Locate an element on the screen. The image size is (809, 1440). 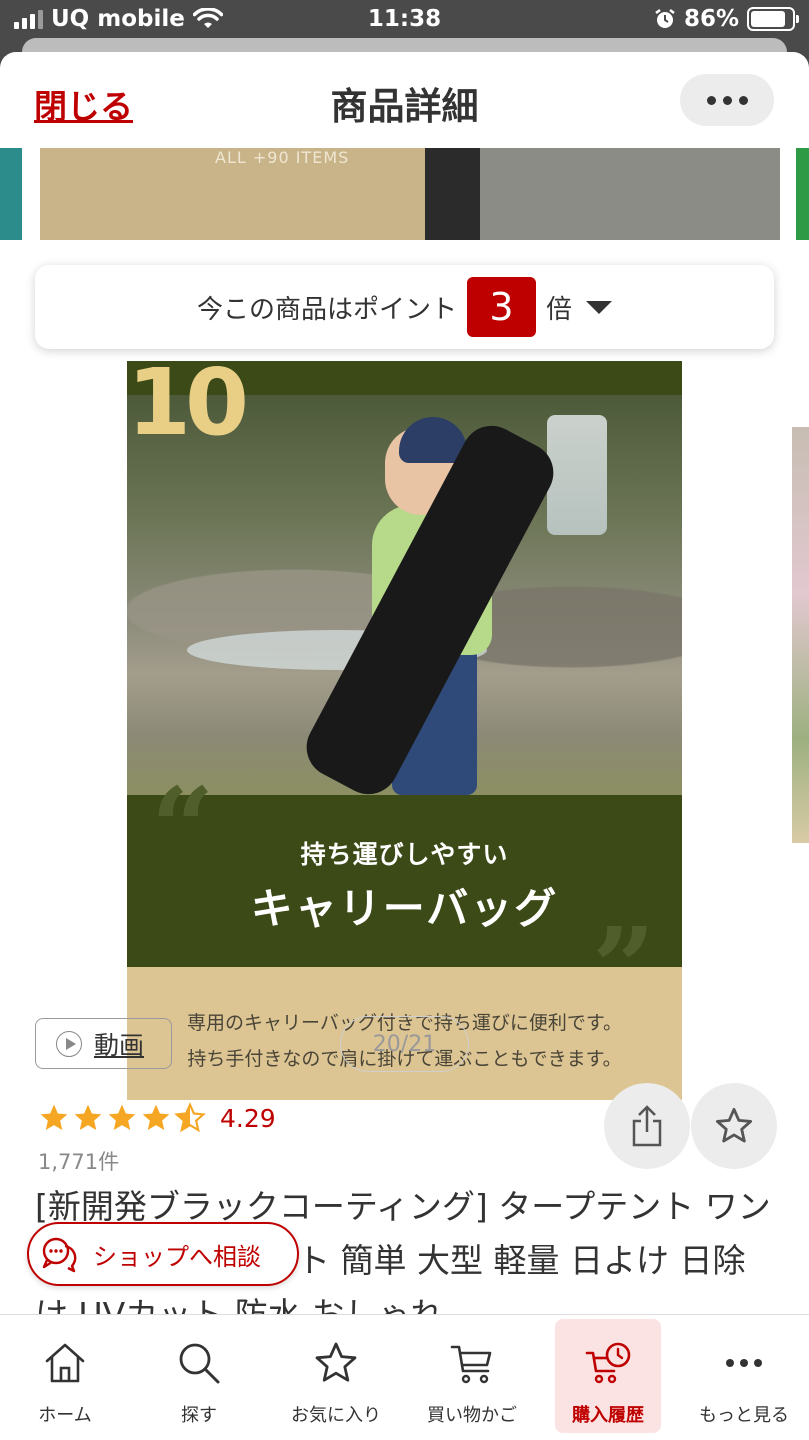
tab-favorites: お気に入り is located at coordinates (336, 1376).